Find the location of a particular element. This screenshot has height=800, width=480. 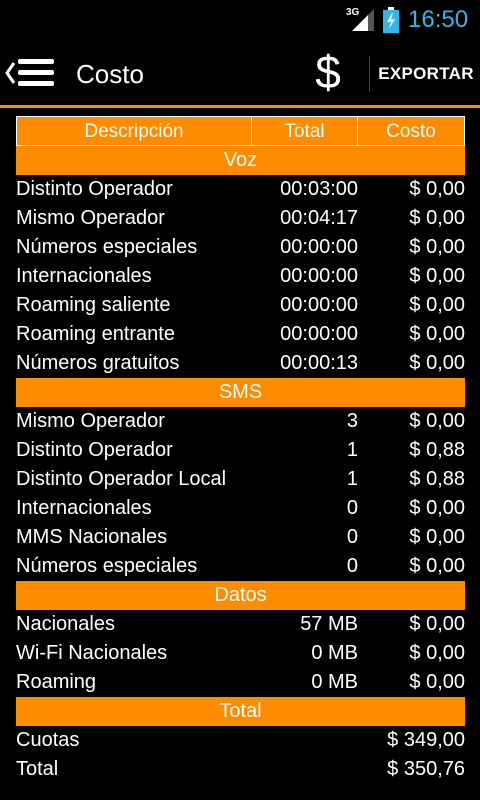

header-description: Descripción is located at coordinates (134, 131).